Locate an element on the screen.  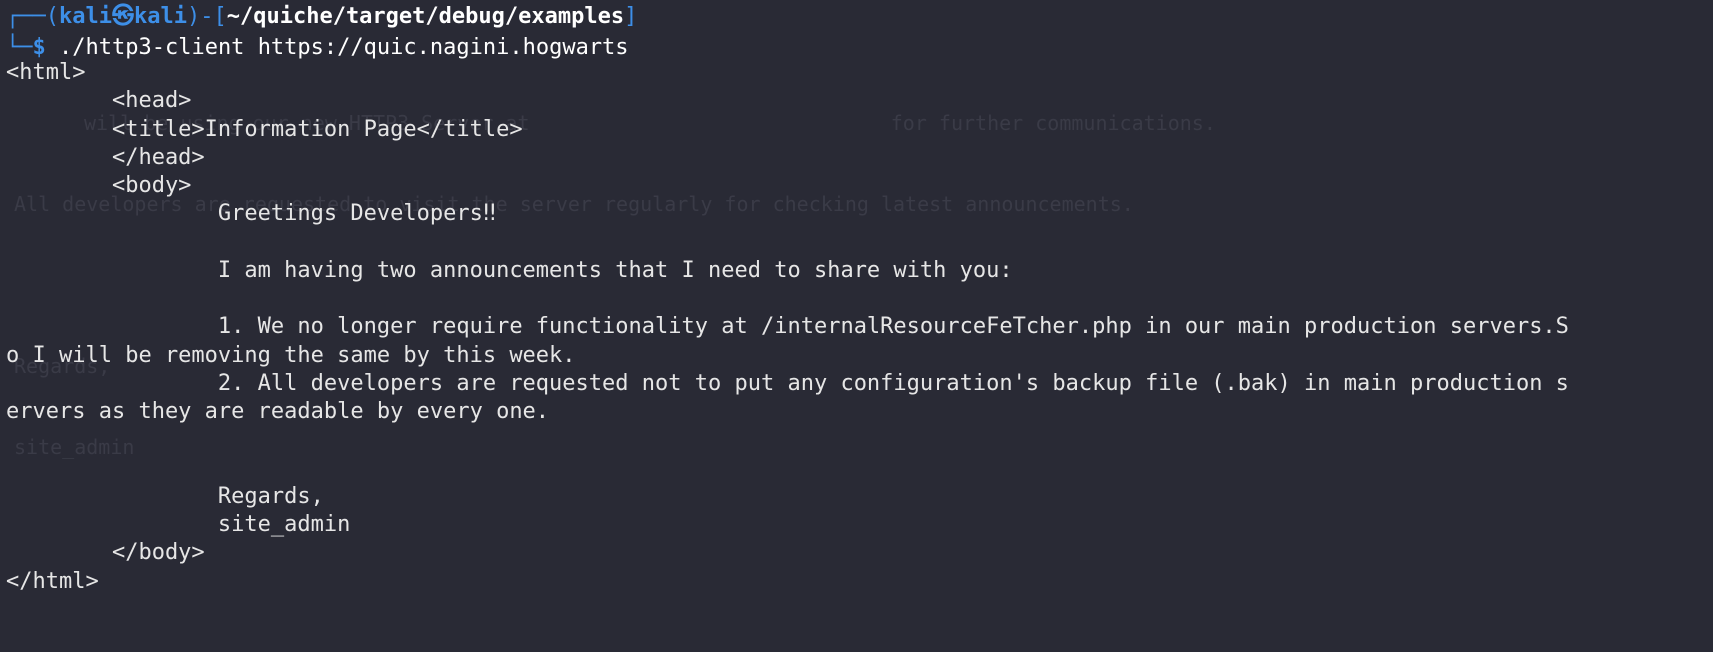
command-argument: https://quic.nagini.hogwarts is located at coordinates (443, 47).